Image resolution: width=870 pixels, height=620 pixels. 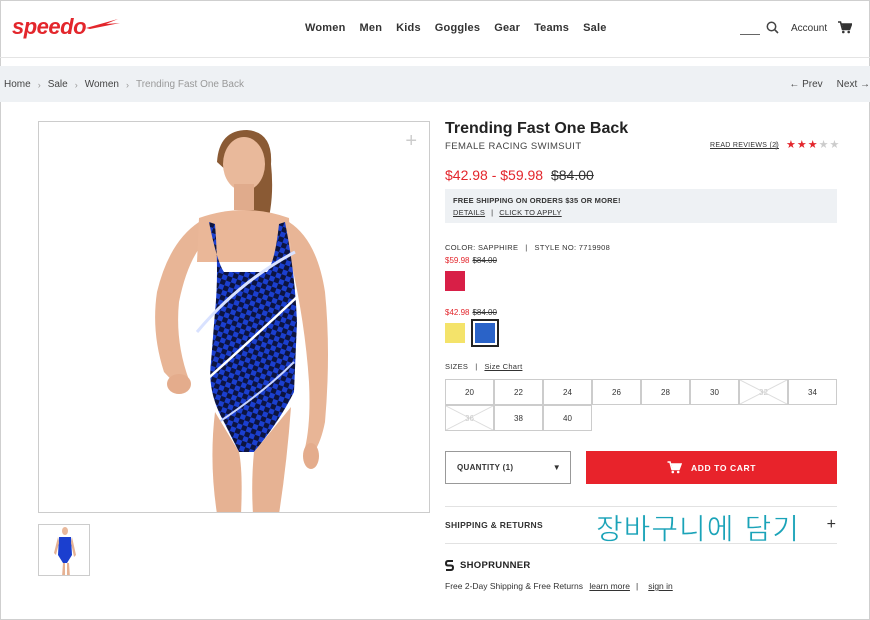 I want to click on account-link: Account, so click(x=809, y=28).